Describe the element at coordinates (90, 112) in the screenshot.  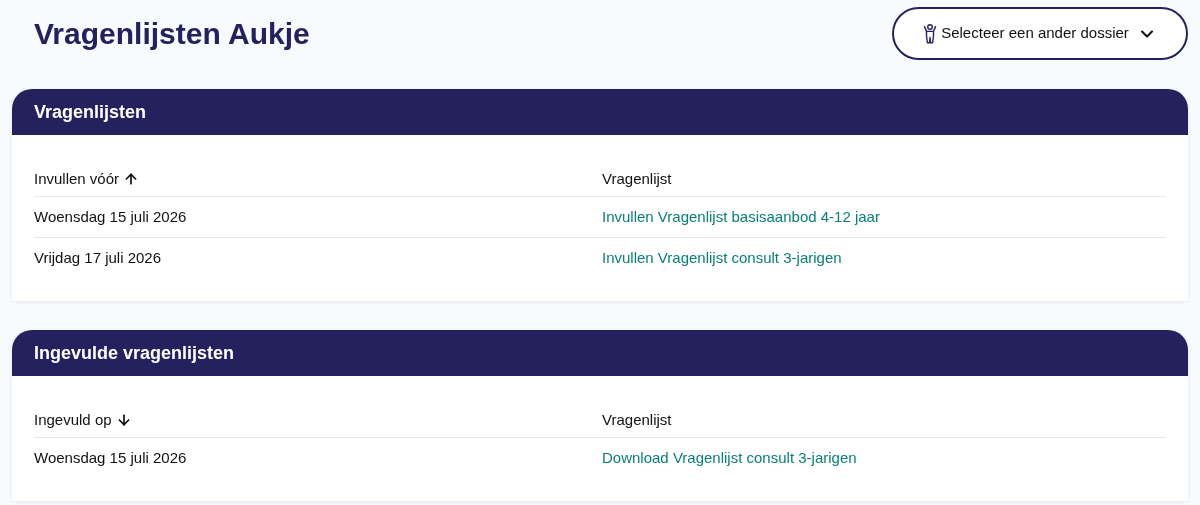
I see `section-title: Vragenlijsten` at that location.